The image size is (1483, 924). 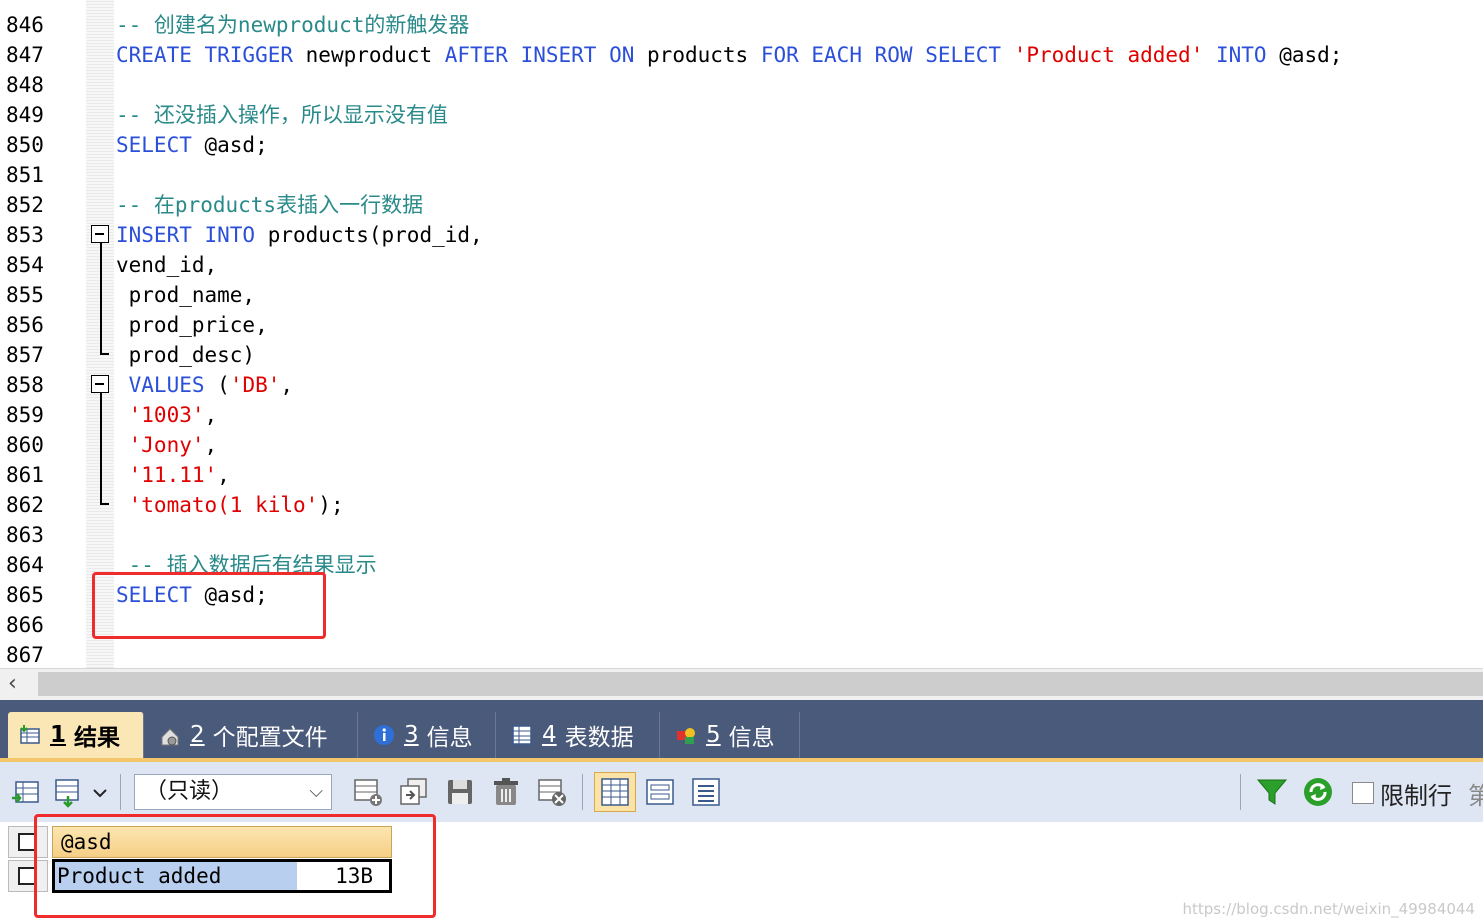 I want to click on chevron-down-icon: ⌵, so click(x=316, y=791).